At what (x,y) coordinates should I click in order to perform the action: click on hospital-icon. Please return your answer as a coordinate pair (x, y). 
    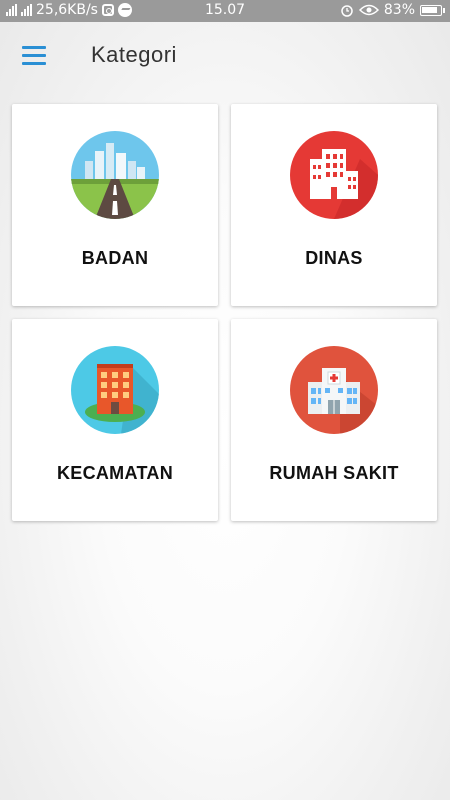
    Looking at the image, I should click on (334, 390).